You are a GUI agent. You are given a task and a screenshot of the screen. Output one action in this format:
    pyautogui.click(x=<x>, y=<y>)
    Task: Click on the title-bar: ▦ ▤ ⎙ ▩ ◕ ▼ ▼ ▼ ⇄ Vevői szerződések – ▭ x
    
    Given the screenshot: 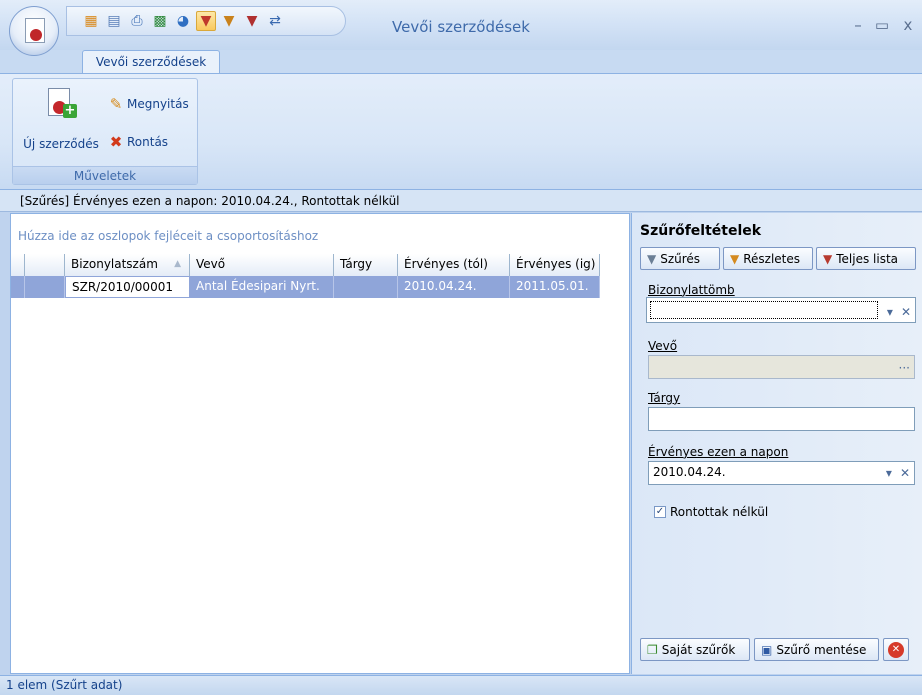 What is the action you would take?
    pyautogui.click(x=461, y=25)
    